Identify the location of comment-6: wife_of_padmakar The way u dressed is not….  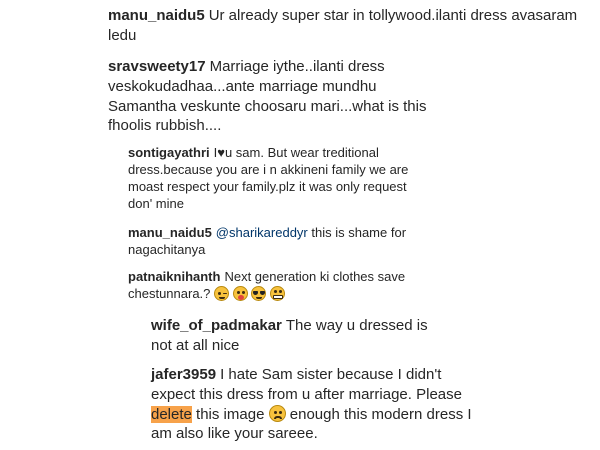
(301, 336).